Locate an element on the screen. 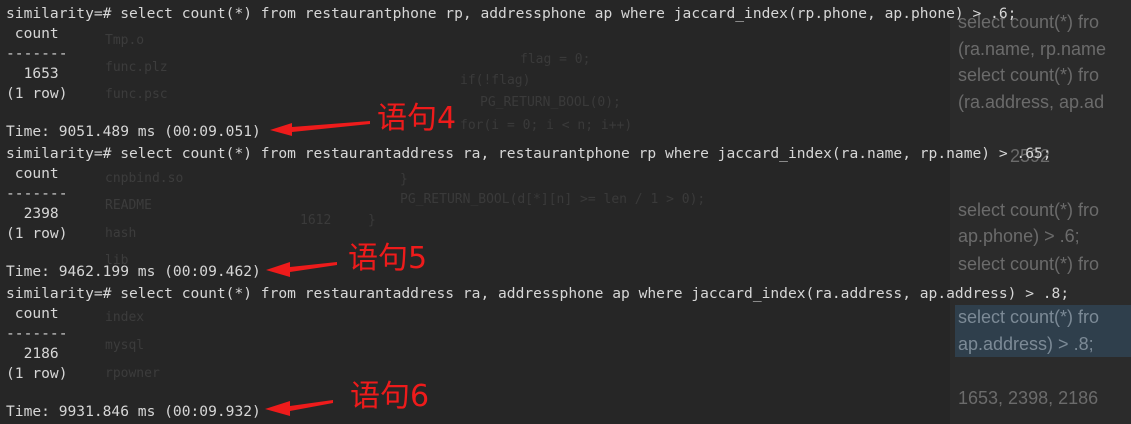 This screenshot has height=424, width=1131. annotation-arrows is located at coordinates (317, 268).